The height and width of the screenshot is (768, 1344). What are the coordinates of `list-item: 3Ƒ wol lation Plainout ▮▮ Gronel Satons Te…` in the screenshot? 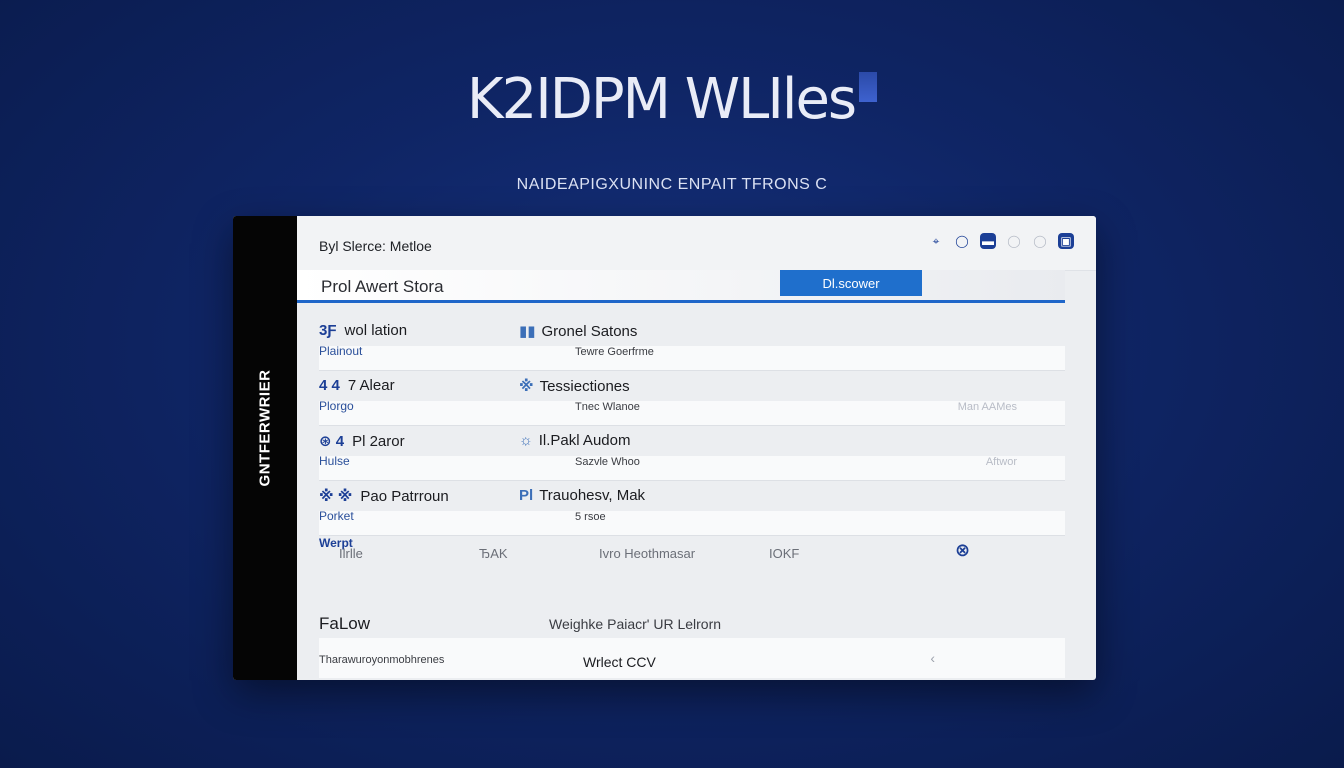 It's located at (692, 343).